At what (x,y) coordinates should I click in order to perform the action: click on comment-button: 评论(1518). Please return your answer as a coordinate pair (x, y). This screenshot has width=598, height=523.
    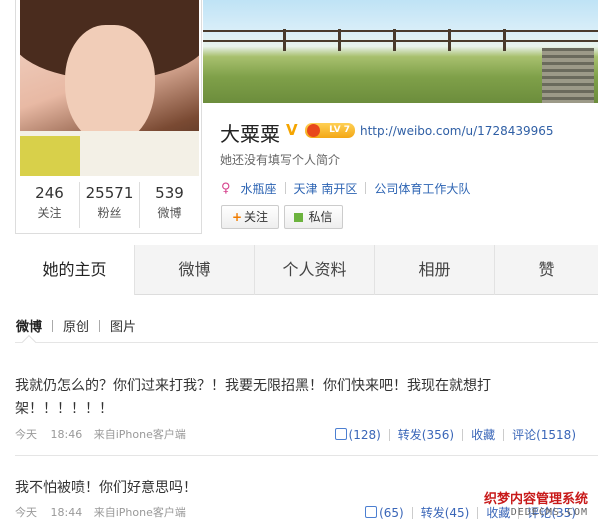
    Looking at the image, I should click on (544, 434).